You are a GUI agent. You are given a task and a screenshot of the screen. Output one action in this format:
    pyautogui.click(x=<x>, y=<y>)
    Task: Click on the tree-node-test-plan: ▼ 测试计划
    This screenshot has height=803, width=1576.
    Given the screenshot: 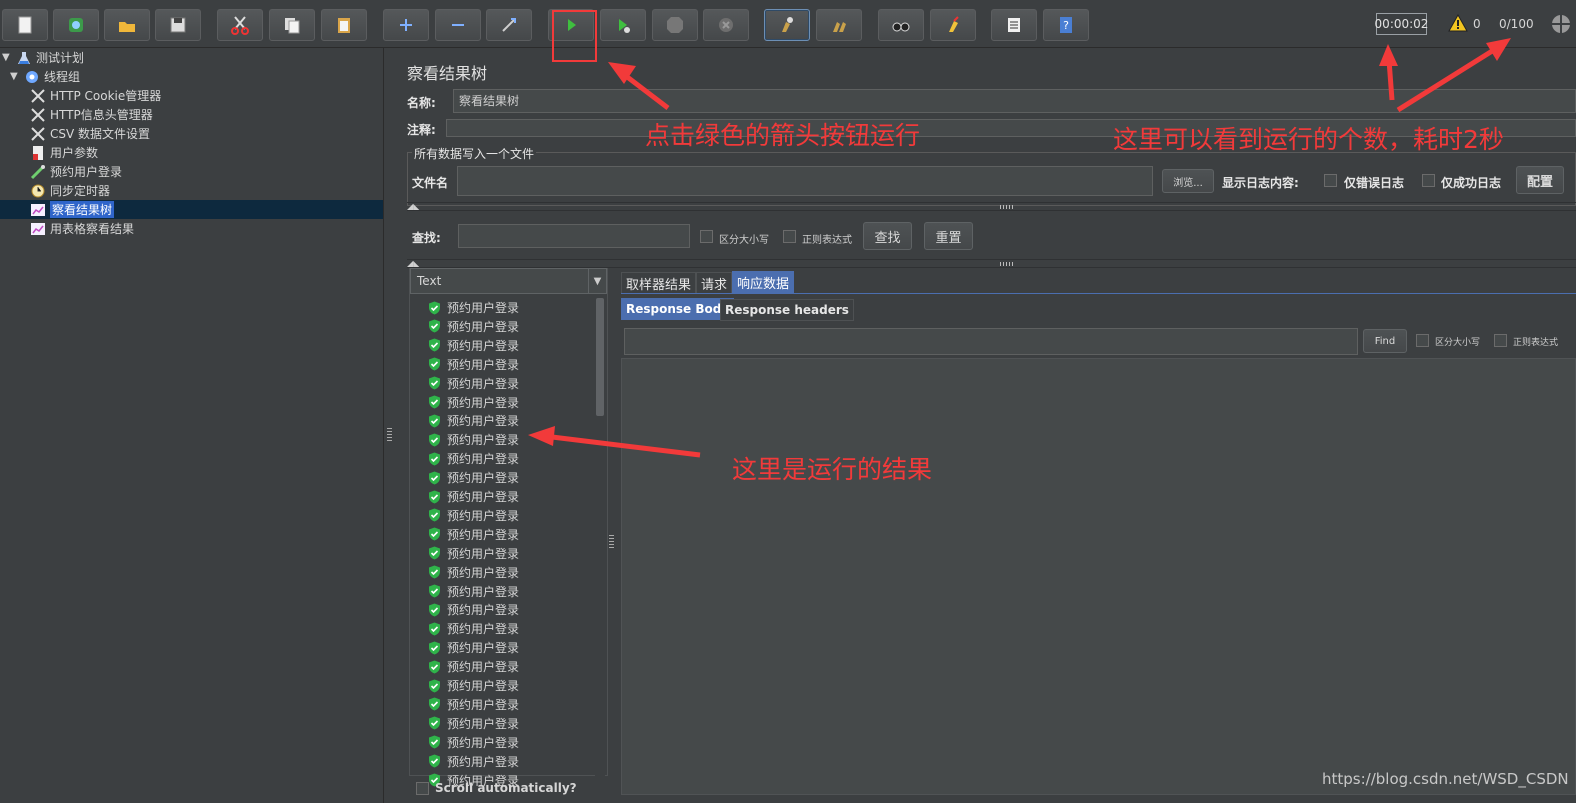 What is the action you would take?
    pyautogui.click(x=43, y=57)
    